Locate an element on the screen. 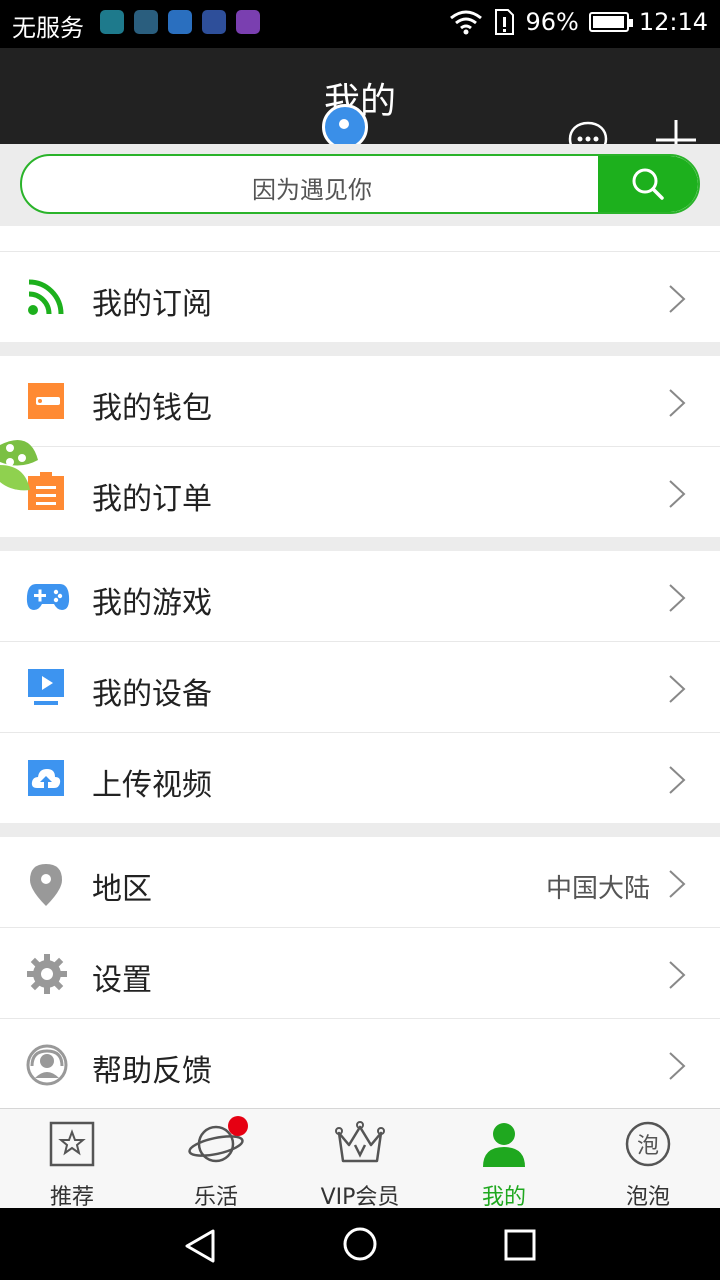 Image resolution: width=720 pixels, height=1280 pixels. gamepad-icon is located at coordinates (48, 596).